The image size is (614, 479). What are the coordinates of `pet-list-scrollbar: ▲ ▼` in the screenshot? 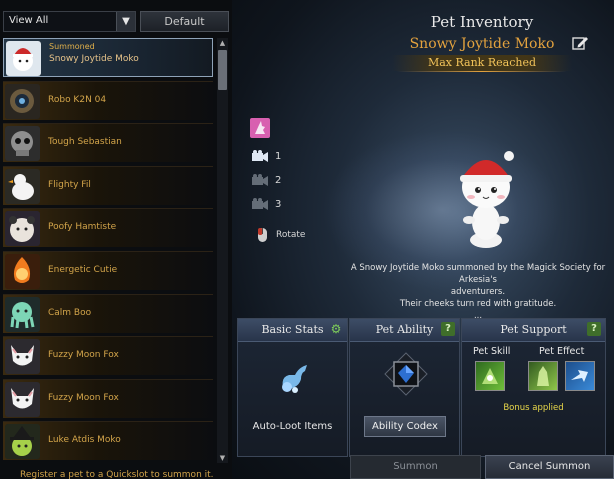 It's located at (222, 250).